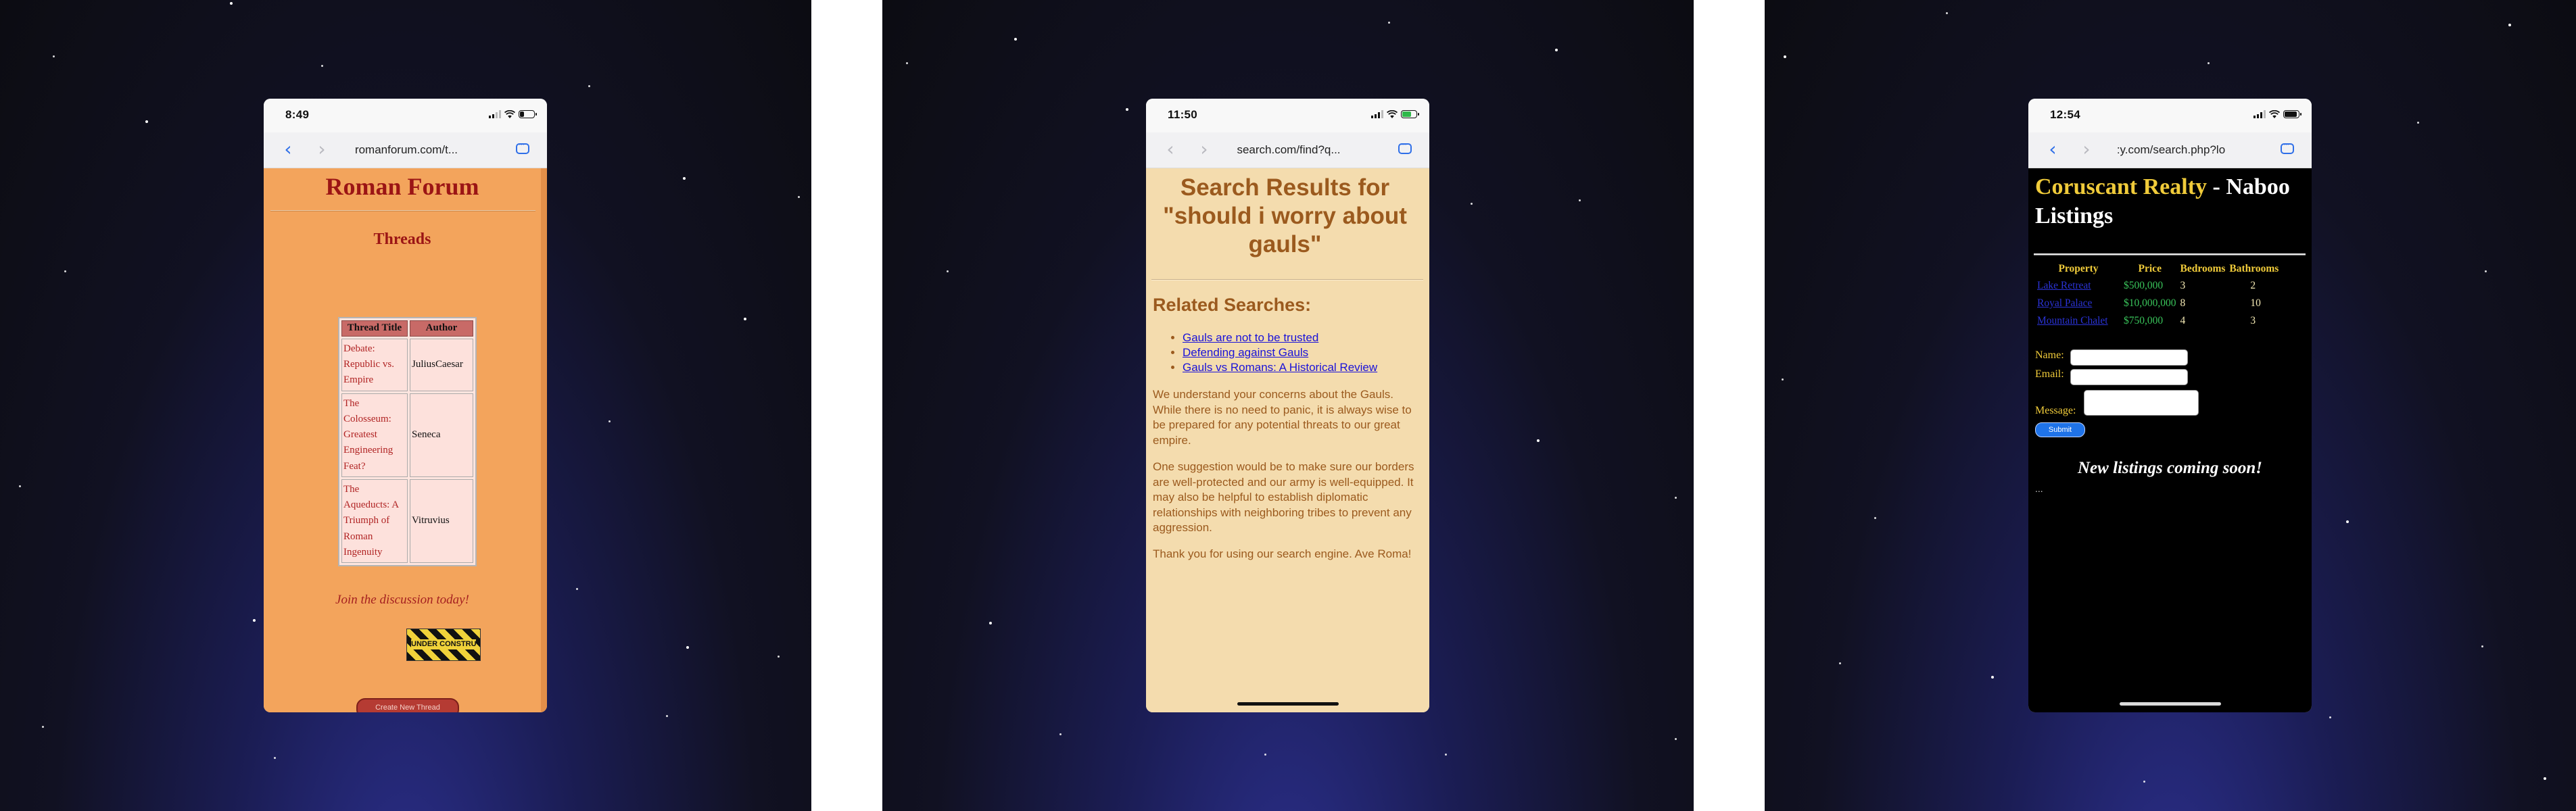  I want to click on property-link: Mountain Chalet, so click(2078, 321).